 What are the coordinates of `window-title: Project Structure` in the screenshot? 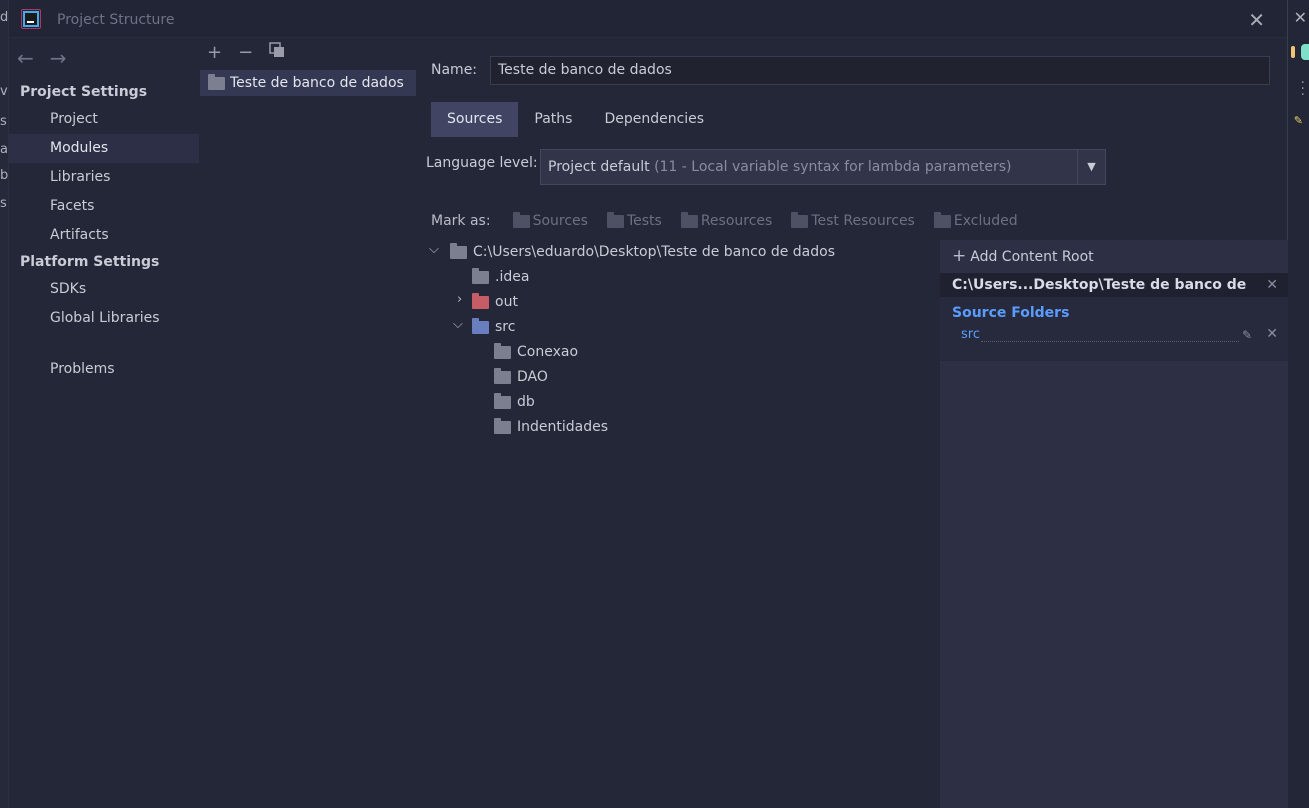 It's located at (116, 20).